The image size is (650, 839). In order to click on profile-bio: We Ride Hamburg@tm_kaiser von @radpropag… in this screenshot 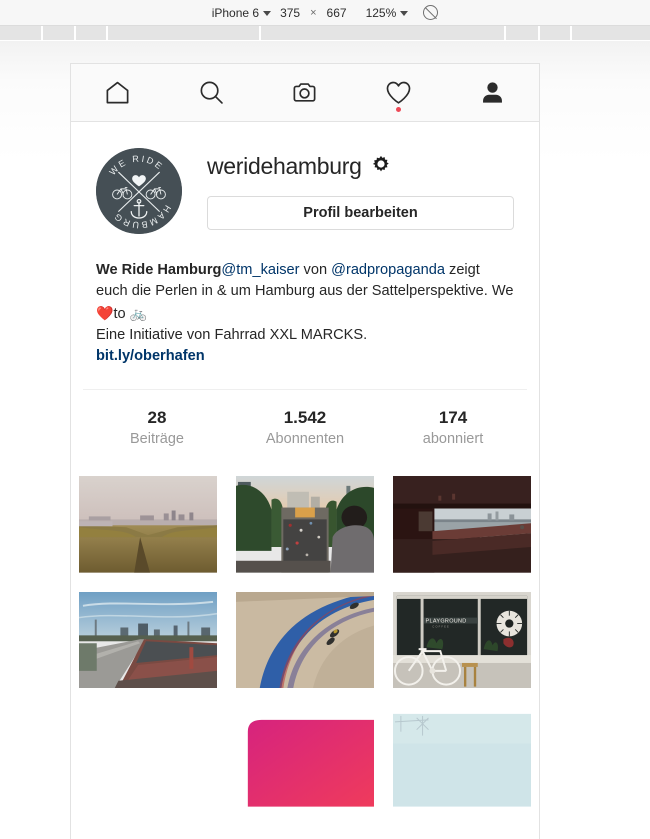, I will do `click(305, 300)`.